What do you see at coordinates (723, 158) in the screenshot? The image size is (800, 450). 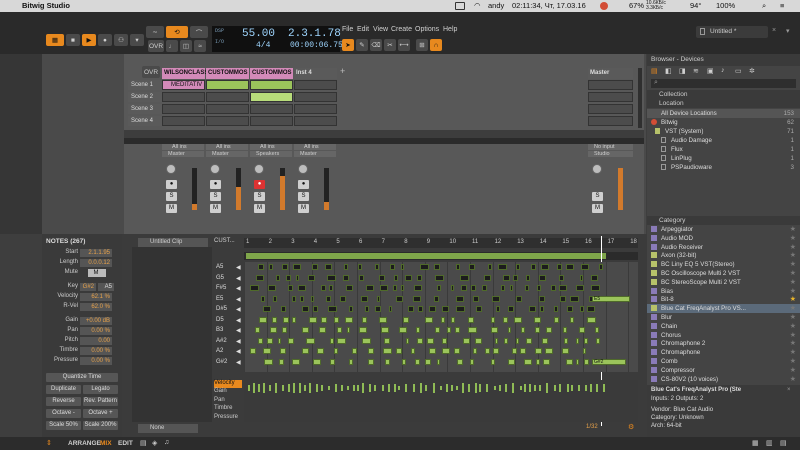 I see `location-item: LinPlug 1` at bounding box center [723, 158].